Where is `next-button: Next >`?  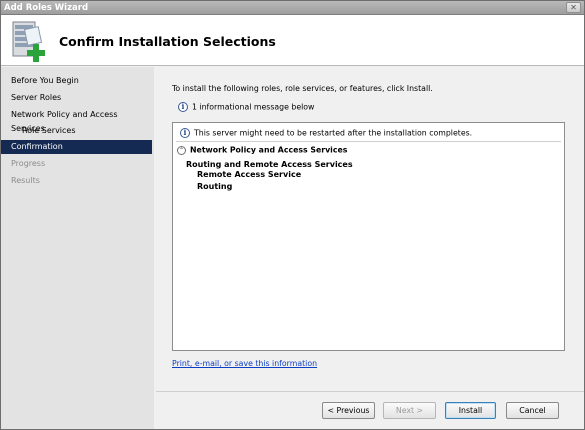 next-button: Next > is located at coordinates (409, 410).